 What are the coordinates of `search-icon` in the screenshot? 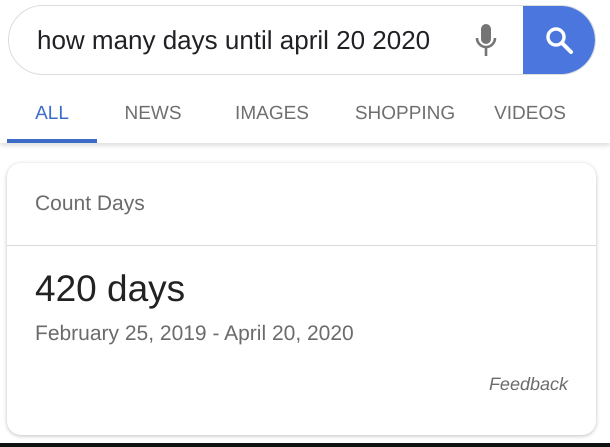 It's located at (559, 40).